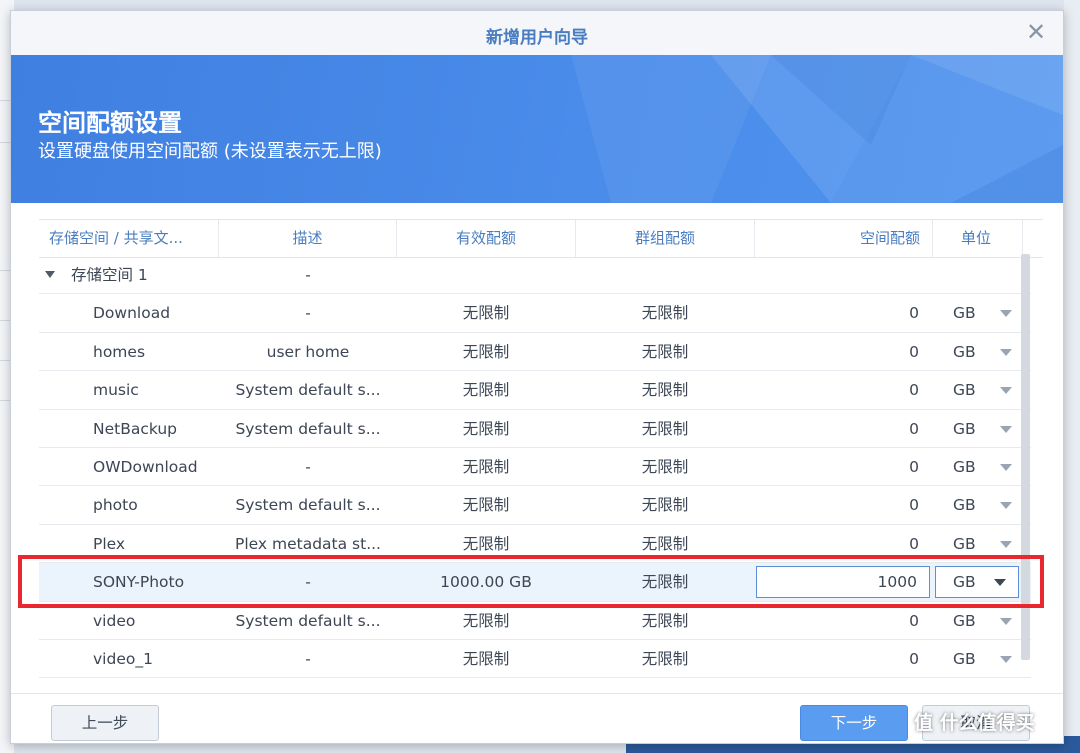  Describe the element at coordinates (535, 275) in the screenshot. I see `group-row: 存储空间 1 -` at that location.